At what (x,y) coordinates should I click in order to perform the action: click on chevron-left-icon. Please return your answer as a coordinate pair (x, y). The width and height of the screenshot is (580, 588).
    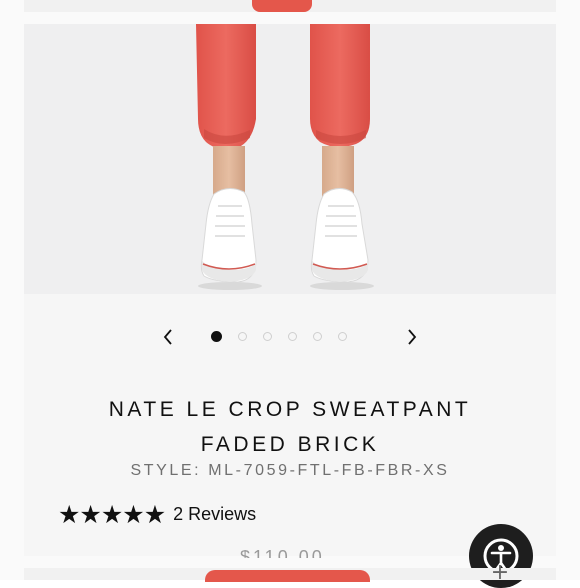
    Looking at the image, I should click on (167, 337).